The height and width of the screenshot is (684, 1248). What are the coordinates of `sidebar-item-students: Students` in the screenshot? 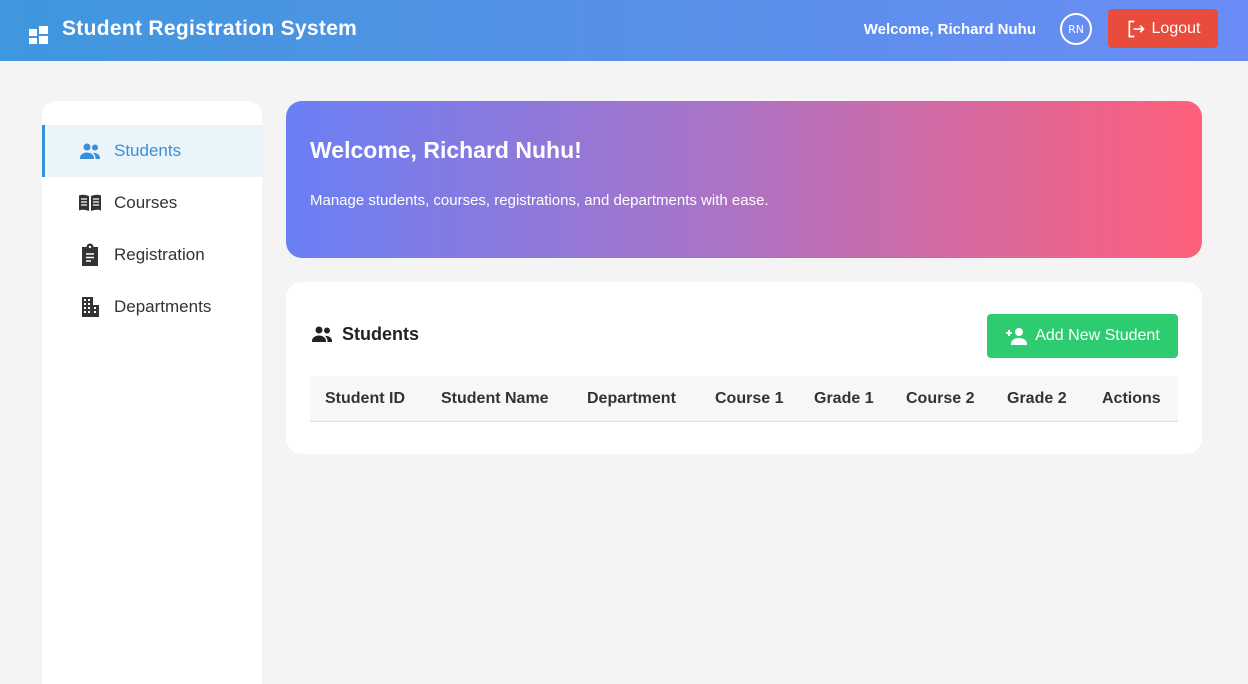 It's located at (152, 151).